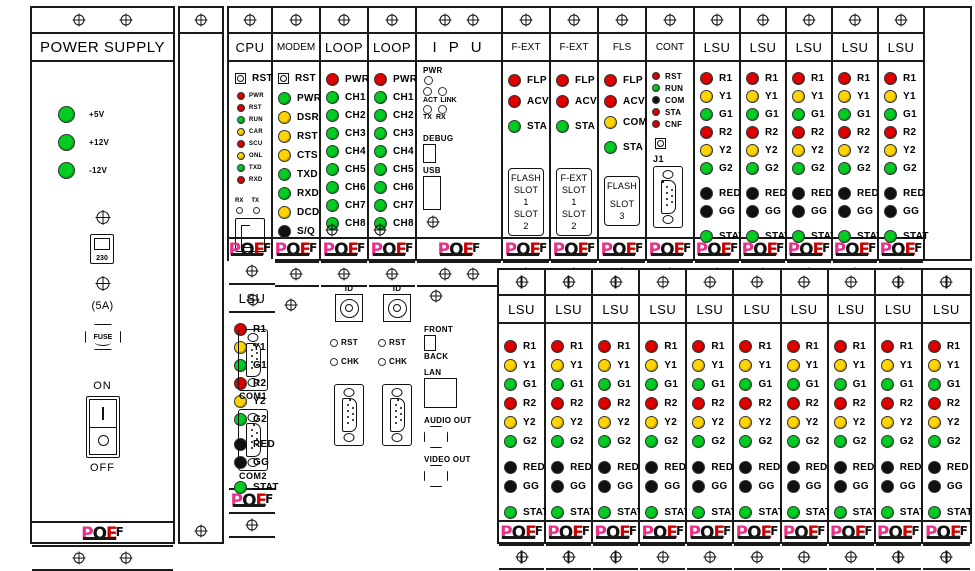  I want to click on led-label: DSR, so click(308, 117).